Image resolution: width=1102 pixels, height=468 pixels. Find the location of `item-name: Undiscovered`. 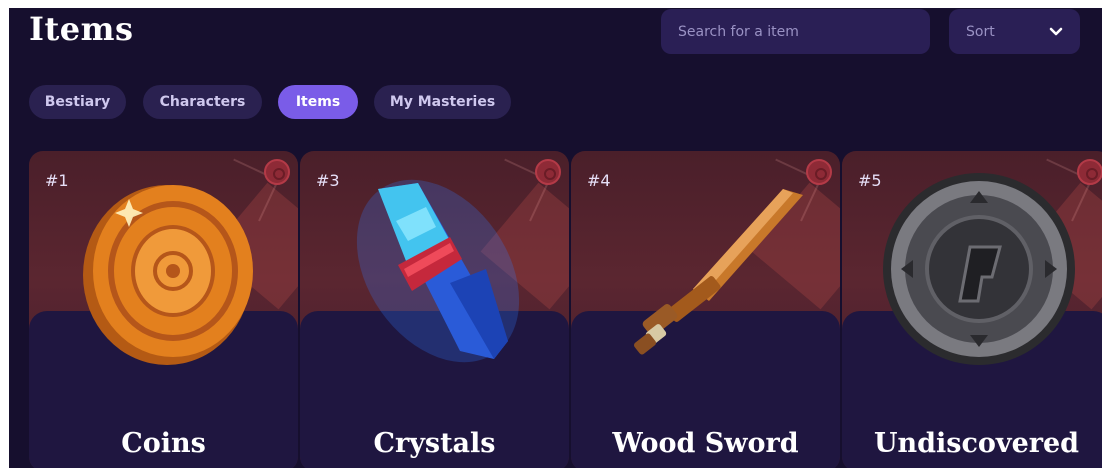

item-name: Undiscovered is located at coordinates (976, 443).